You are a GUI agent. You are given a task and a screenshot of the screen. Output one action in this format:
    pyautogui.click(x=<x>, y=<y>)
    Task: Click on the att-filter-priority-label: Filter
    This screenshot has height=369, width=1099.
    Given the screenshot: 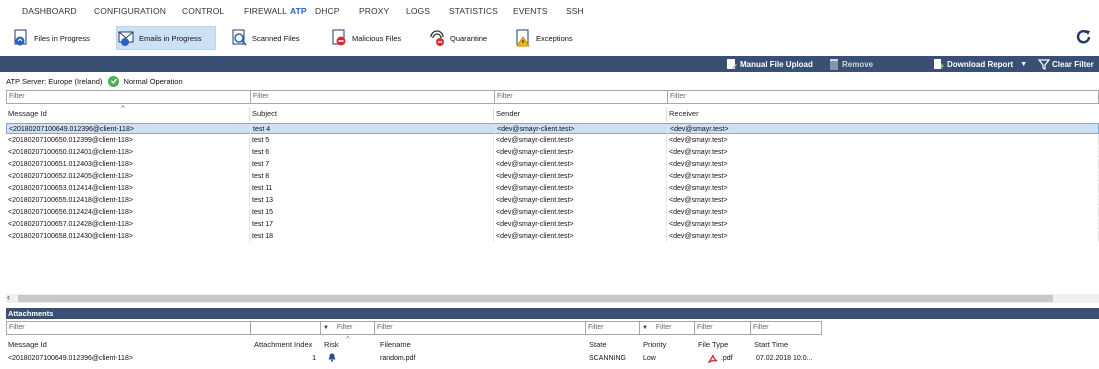 What is the action you would take?
    pyautogui.click(x=663, y=327)
    